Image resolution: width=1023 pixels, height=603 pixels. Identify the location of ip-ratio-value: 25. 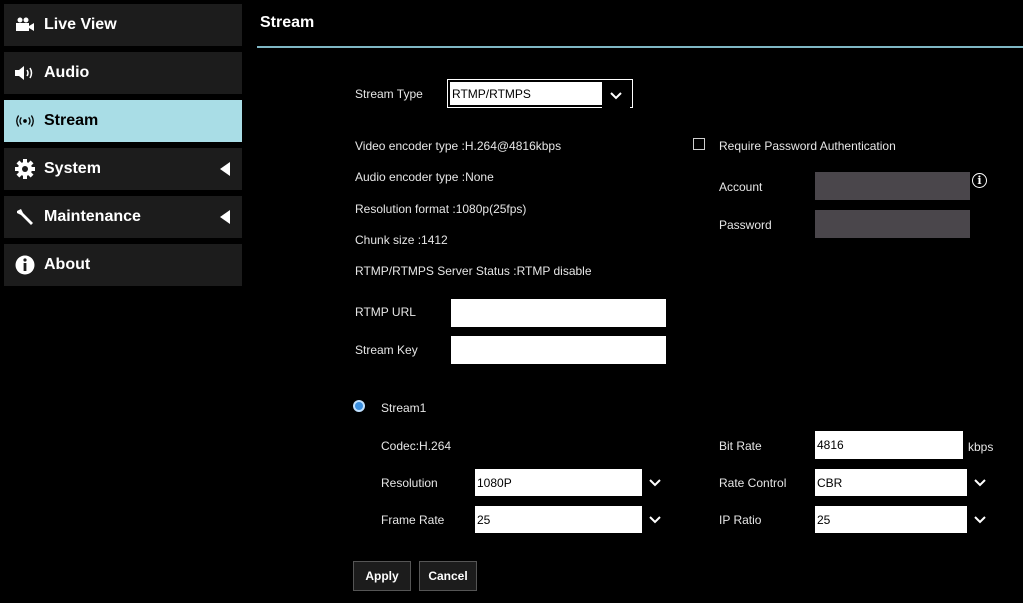
(824, 519).